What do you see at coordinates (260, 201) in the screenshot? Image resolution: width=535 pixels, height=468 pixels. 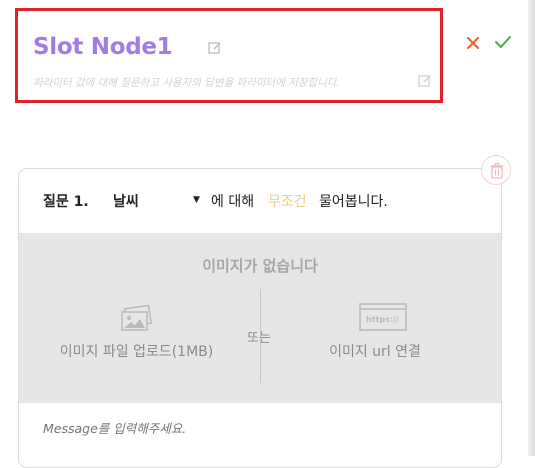 I see `question-row: 질문 1. 날씨 ▼ 에 대해 무조건 물어봅니다.` at bounding box center [260, 201].